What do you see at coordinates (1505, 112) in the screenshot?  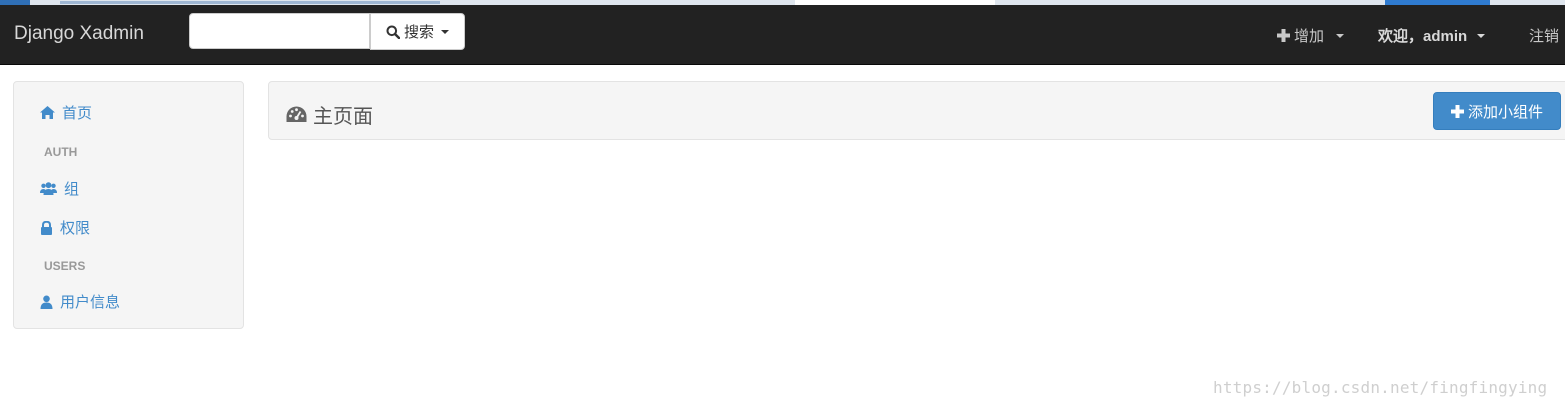 I see `add-widget-label: 添加小组件` at bounding box center [1505, 112].